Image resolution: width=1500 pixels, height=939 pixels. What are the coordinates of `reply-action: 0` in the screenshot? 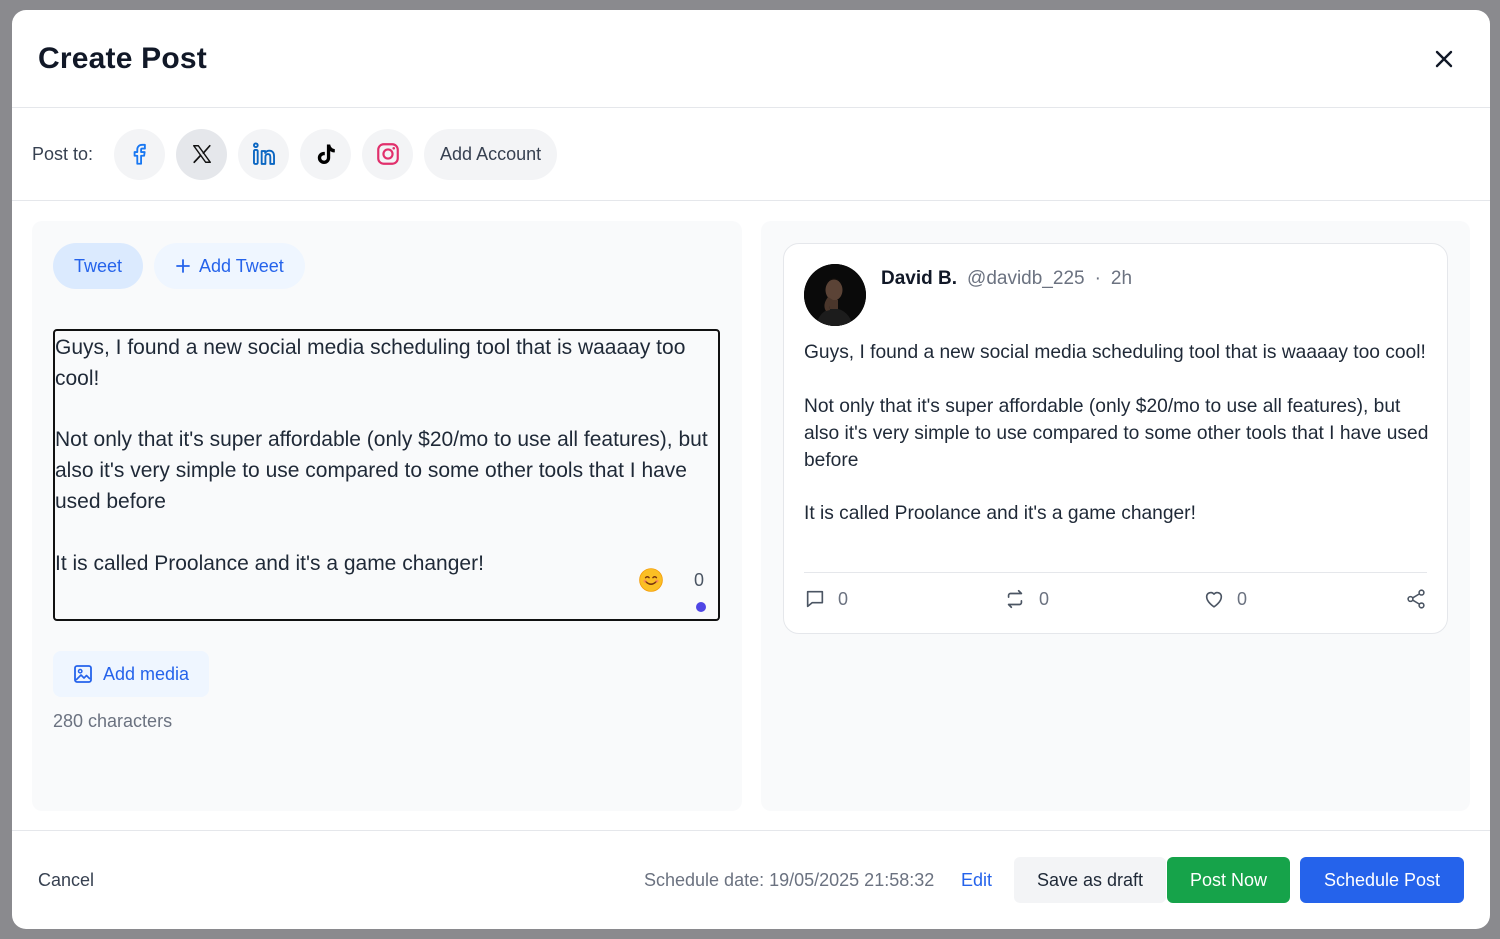 It's located at (826, 599).